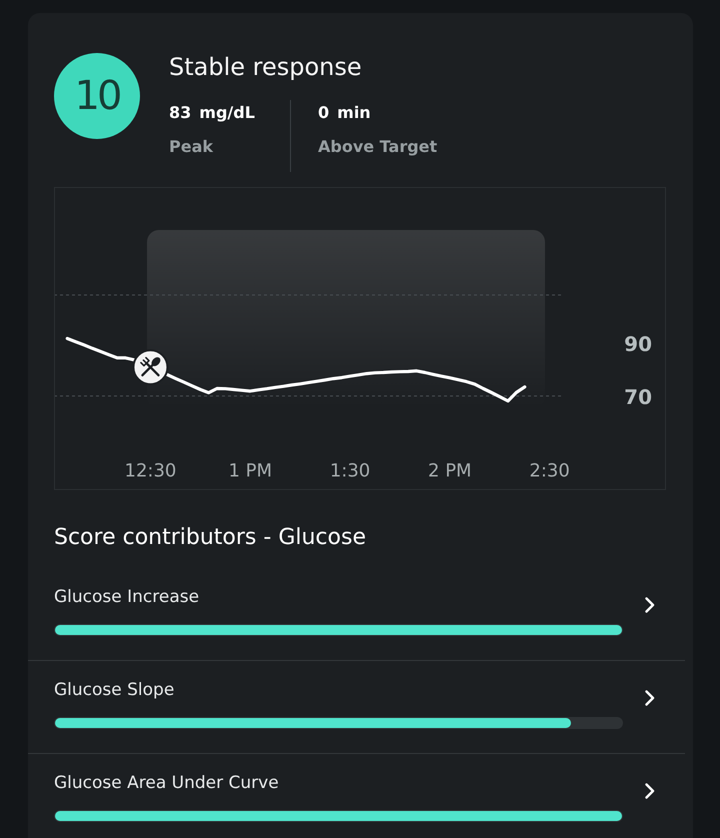  Describe the element at coordinates (250, 471) in the screenshot. I see `x-axis-label: 1 PM` at that location.